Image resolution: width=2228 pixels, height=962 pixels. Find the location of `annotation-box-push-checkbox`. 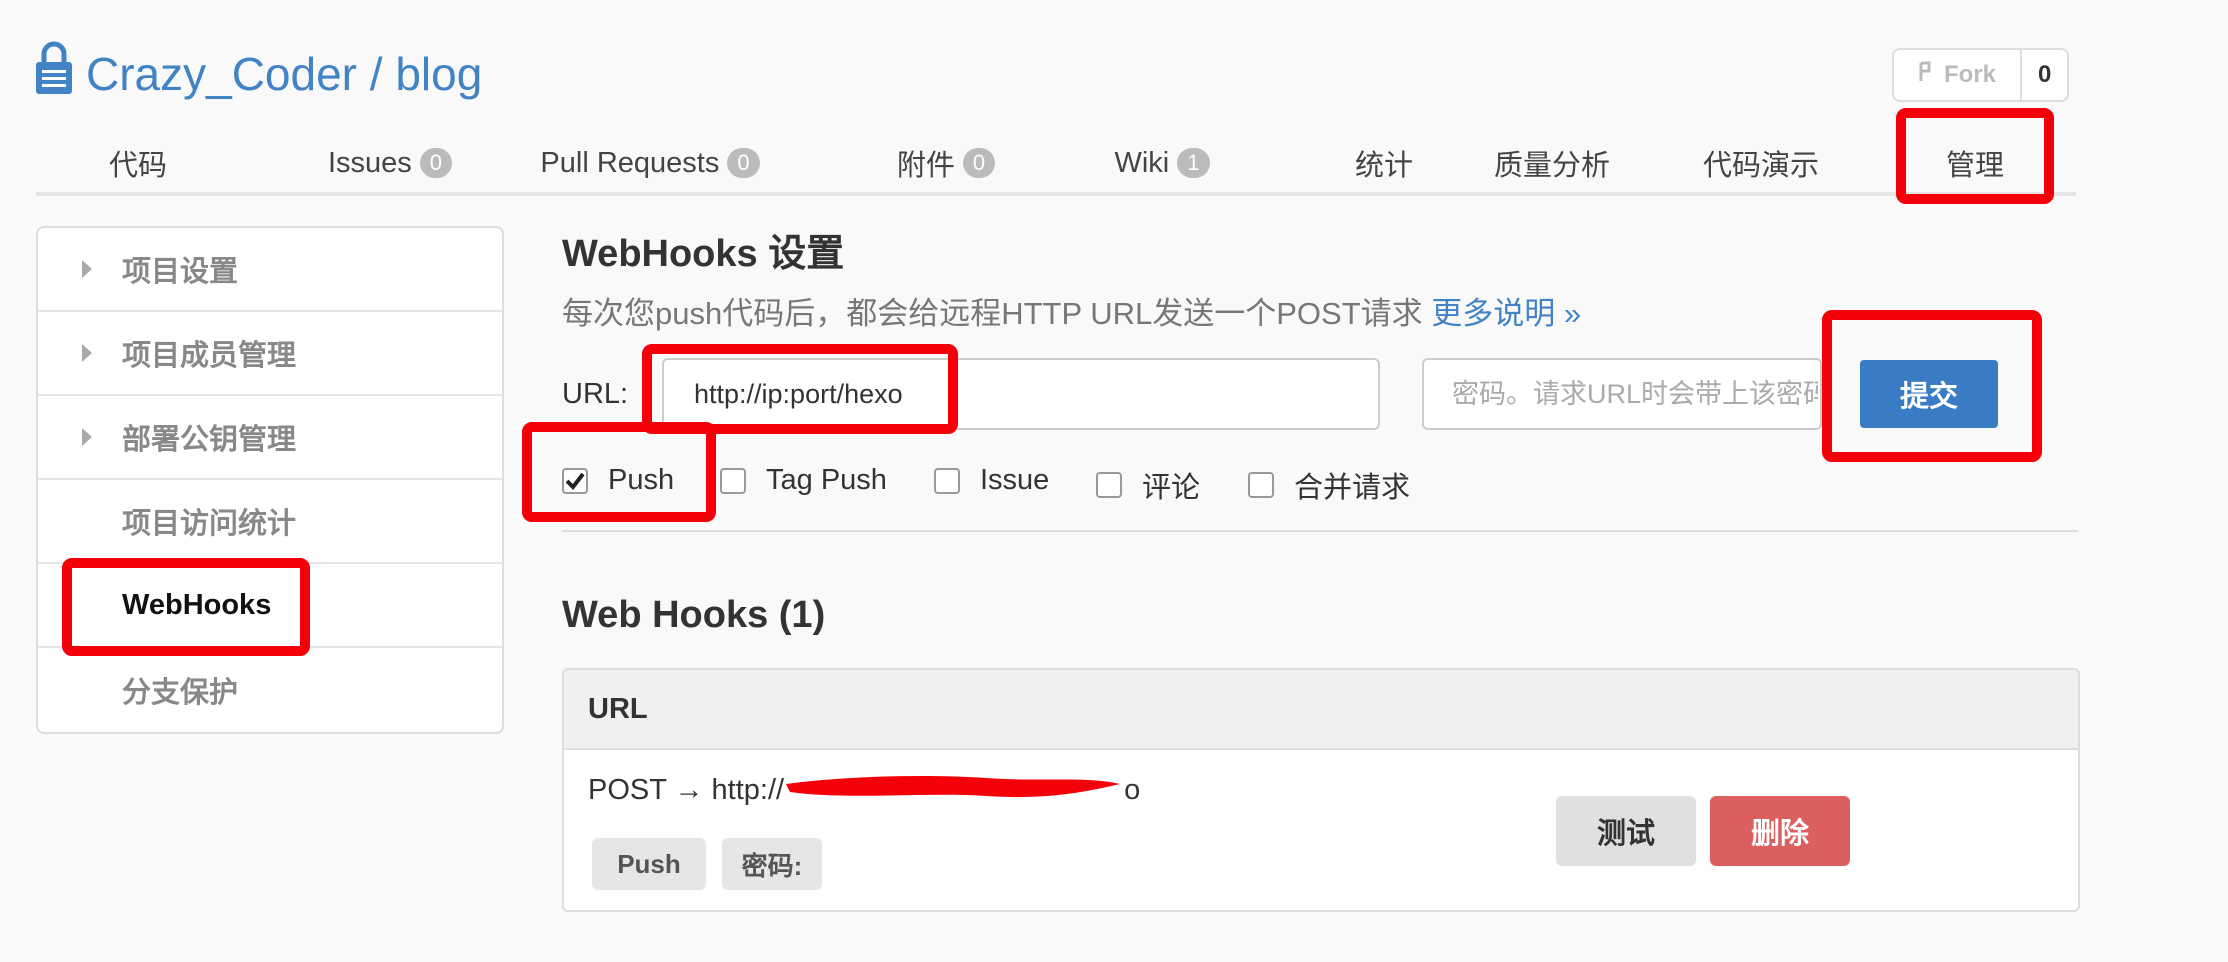

annotation-box-push-checkbox is located at coordinates (619, 472).